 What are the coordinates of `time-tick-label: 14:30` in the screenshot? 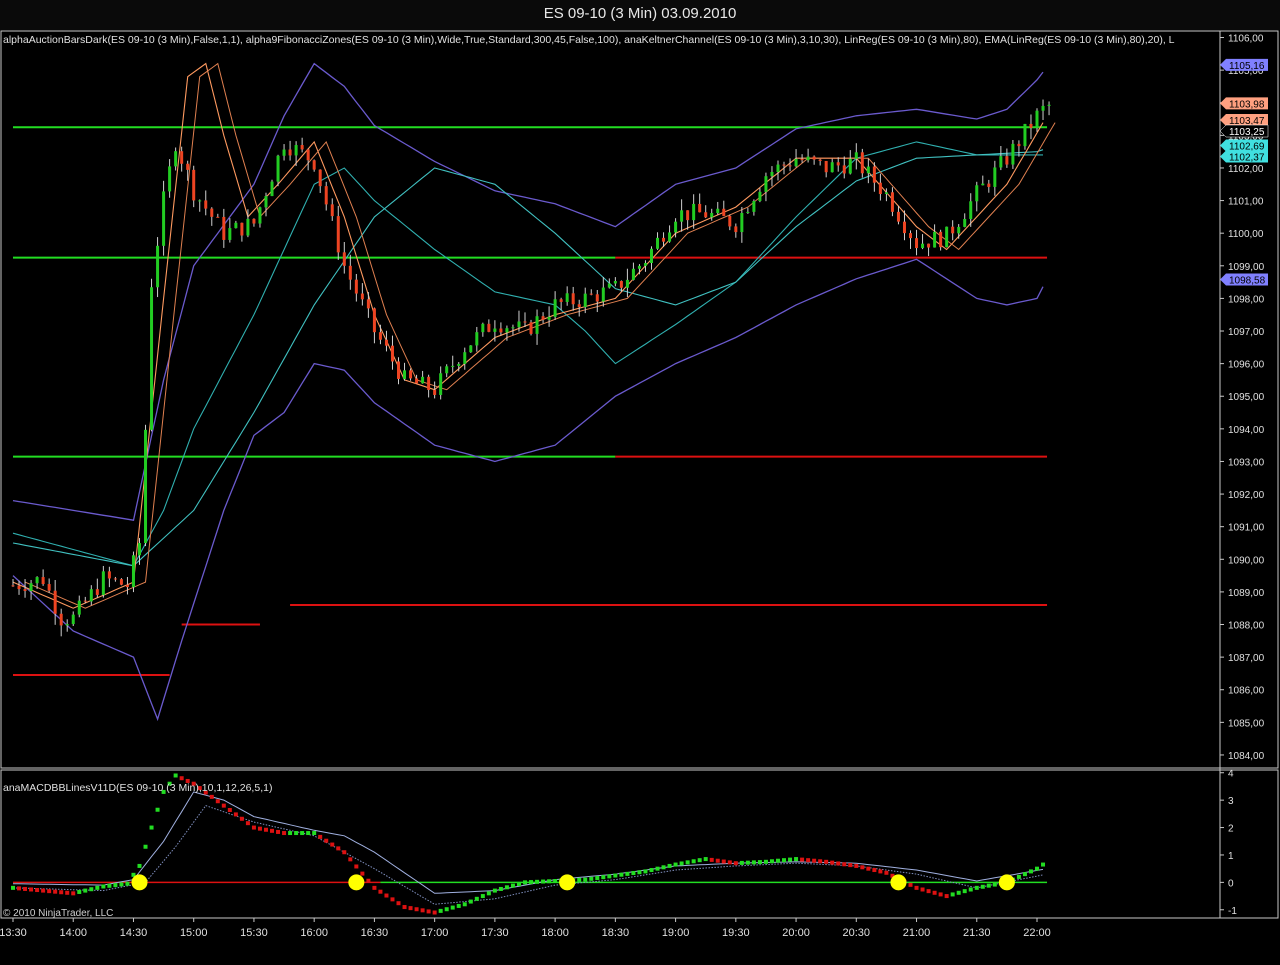 It's located at (134, 933).